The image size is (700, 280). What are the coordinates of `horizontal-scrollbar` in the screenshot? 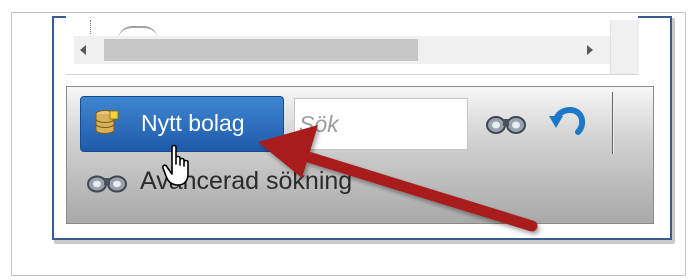 It's located at (342, 50).